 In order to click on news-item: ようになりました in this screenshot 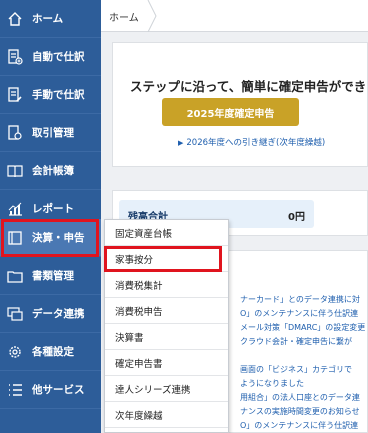, I will do `click(272, 383)`.